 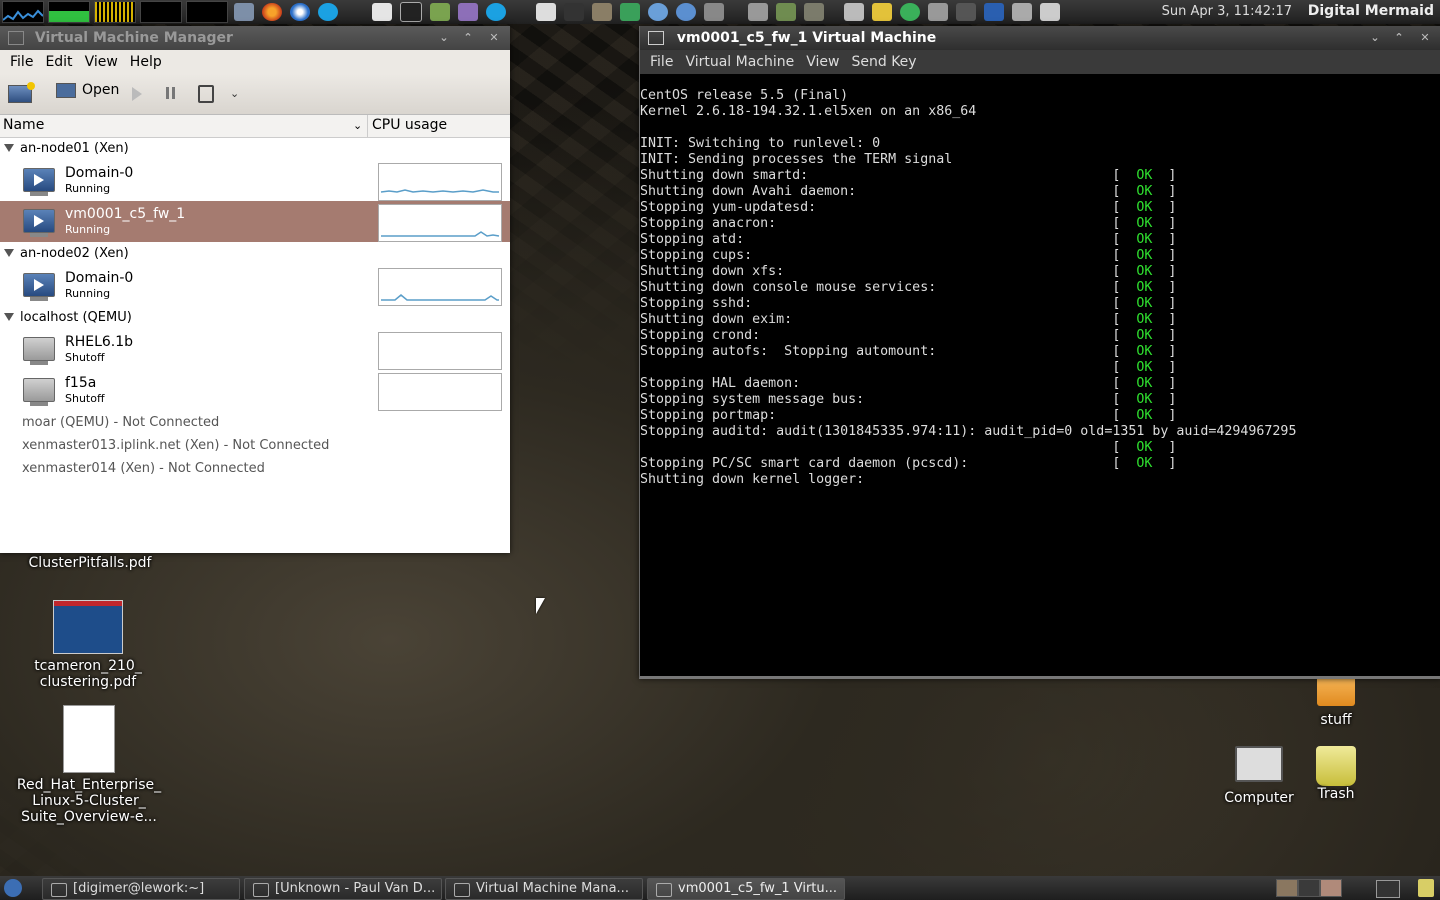 What do you see at coordinates (255, 38) in the screenshot?
I see `vmm-titlebar: Virtual Machine Manager ⌄ ⌃ ✕` at bounding box center [255, 38].